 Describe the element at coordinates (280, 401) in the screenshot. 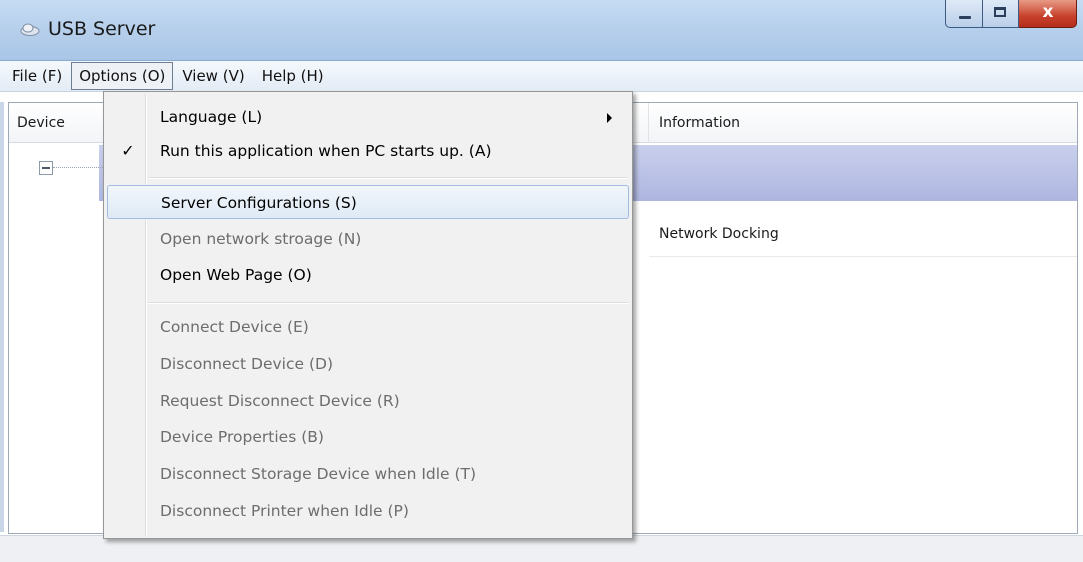

I see `menu-item-label: Request Disconnect Device (R)` at that location.